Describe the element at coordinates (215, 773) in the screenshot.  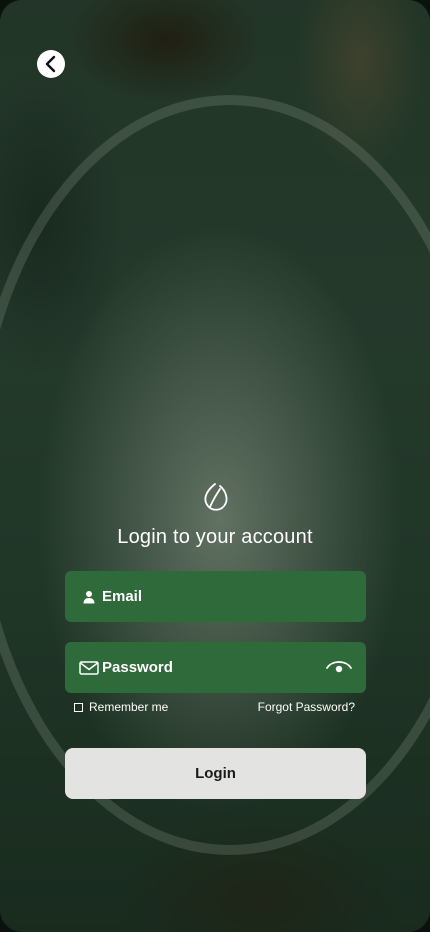
I see `login-button: Login` at that location.